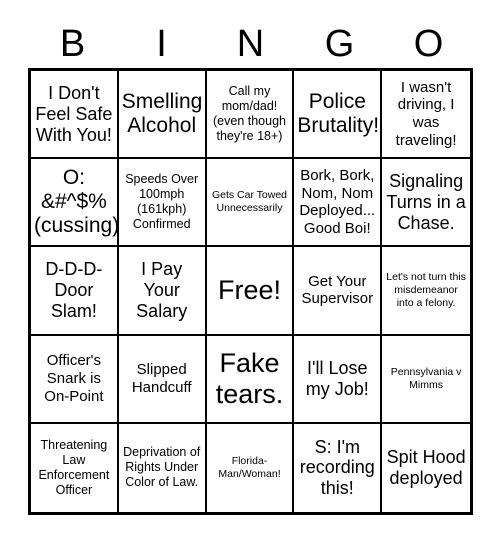  I want to click on bingo-cell: I'll Lose my Job!, so click(338, 379).